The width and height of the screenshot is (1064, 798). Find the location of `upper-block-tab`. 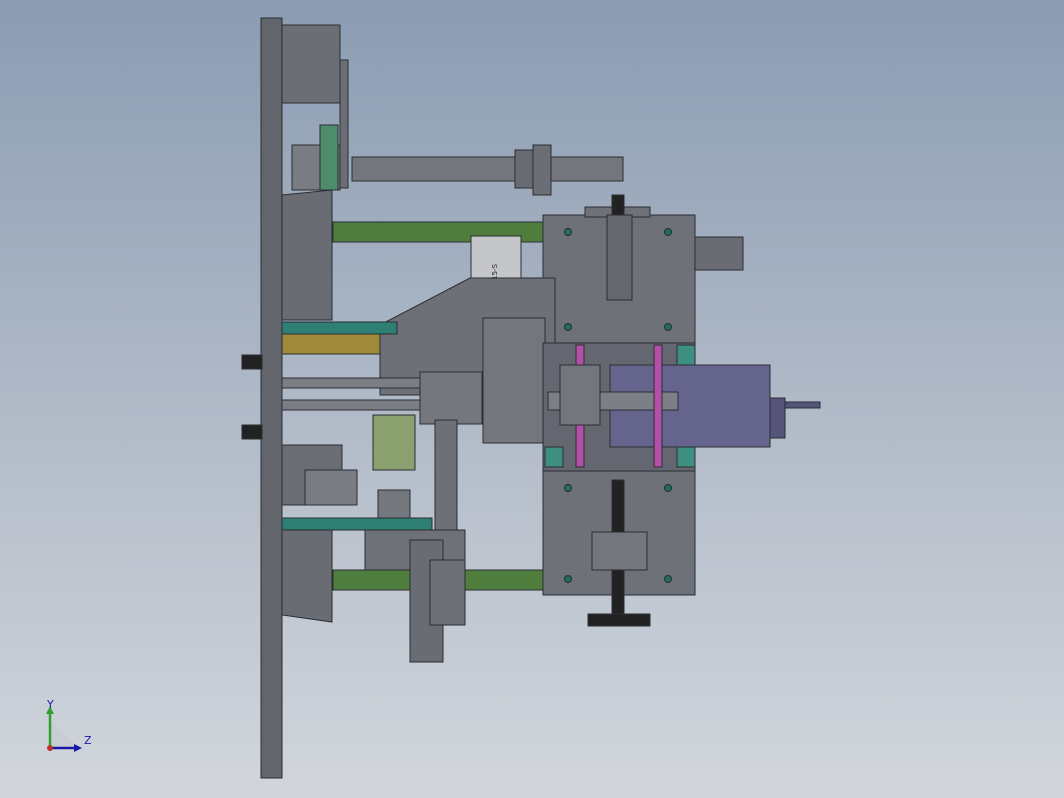

upper-block-tab is located at coordinates (719, 253).